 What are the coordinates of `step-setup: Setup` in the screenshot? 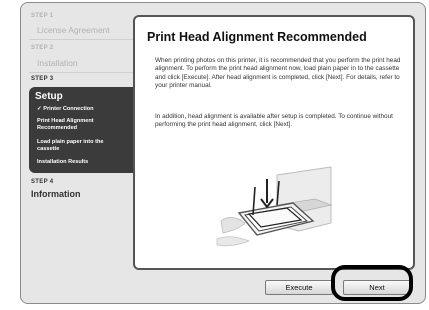 It's located at (49, 96).